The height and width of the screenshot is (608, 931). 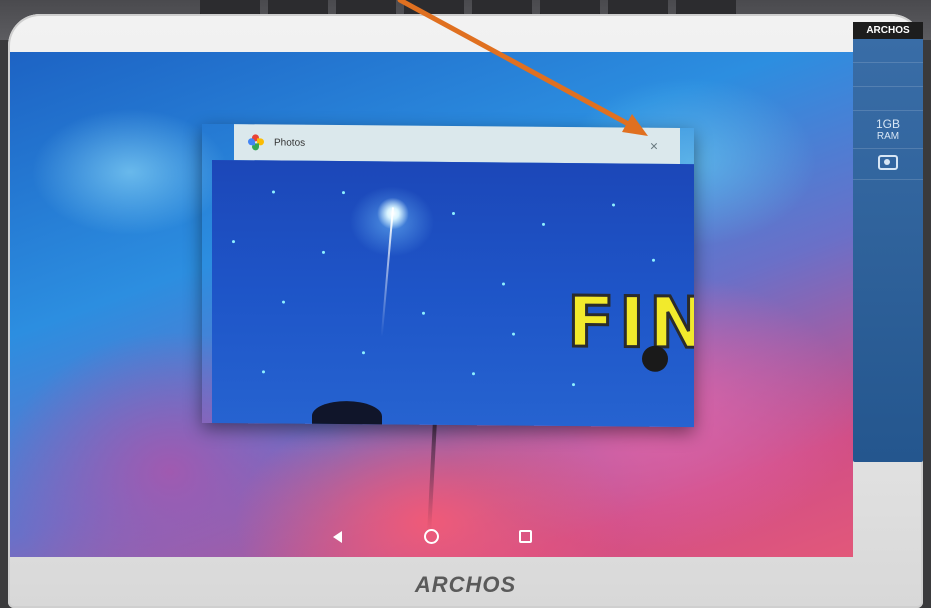 I want to click on device-brand-logo: ARCHOS, so click(x=465, y=584).